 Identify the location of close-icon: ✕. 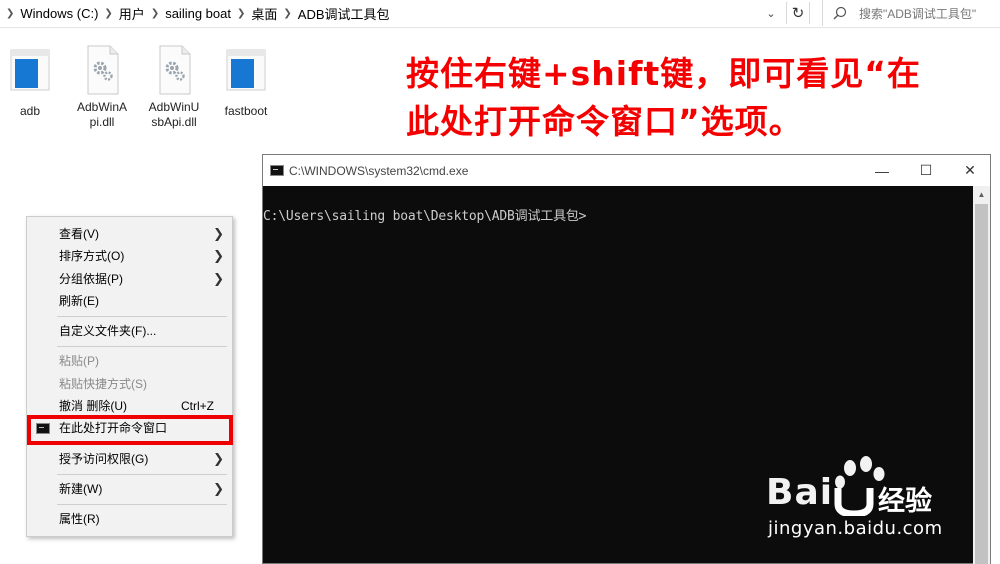
(970, 170).